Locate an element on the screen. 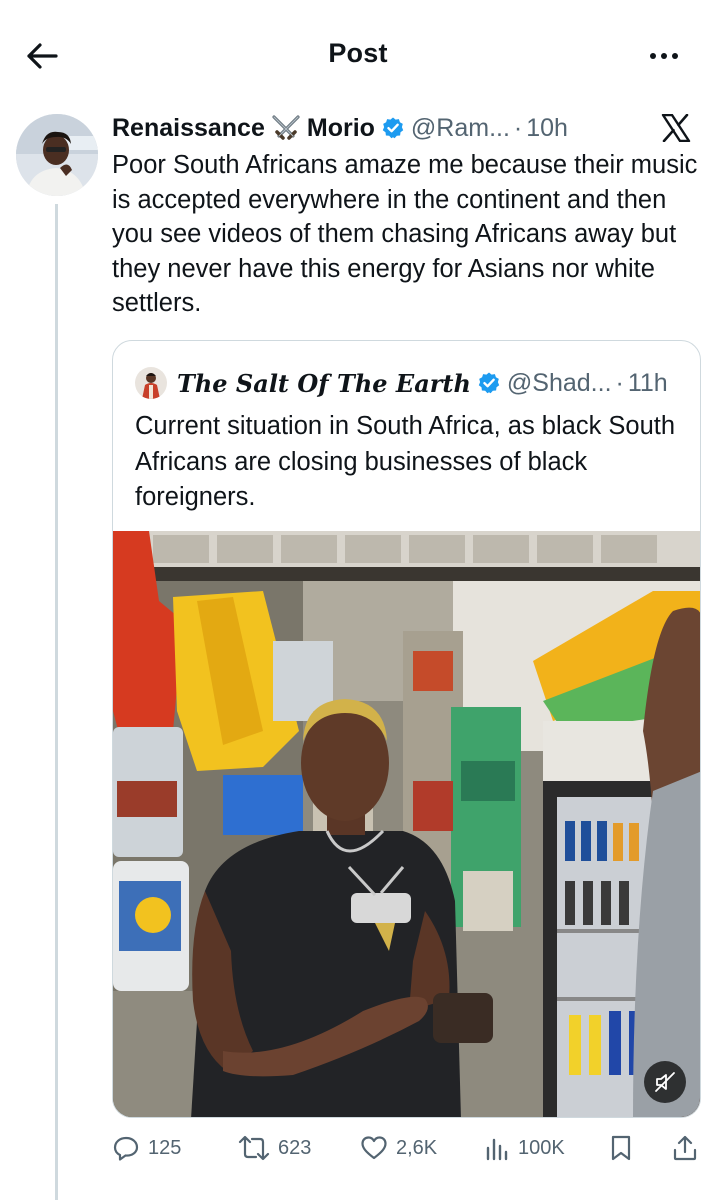 This screenshot has width=716, height=1200. share-button is located at coordinates (689, 1148).